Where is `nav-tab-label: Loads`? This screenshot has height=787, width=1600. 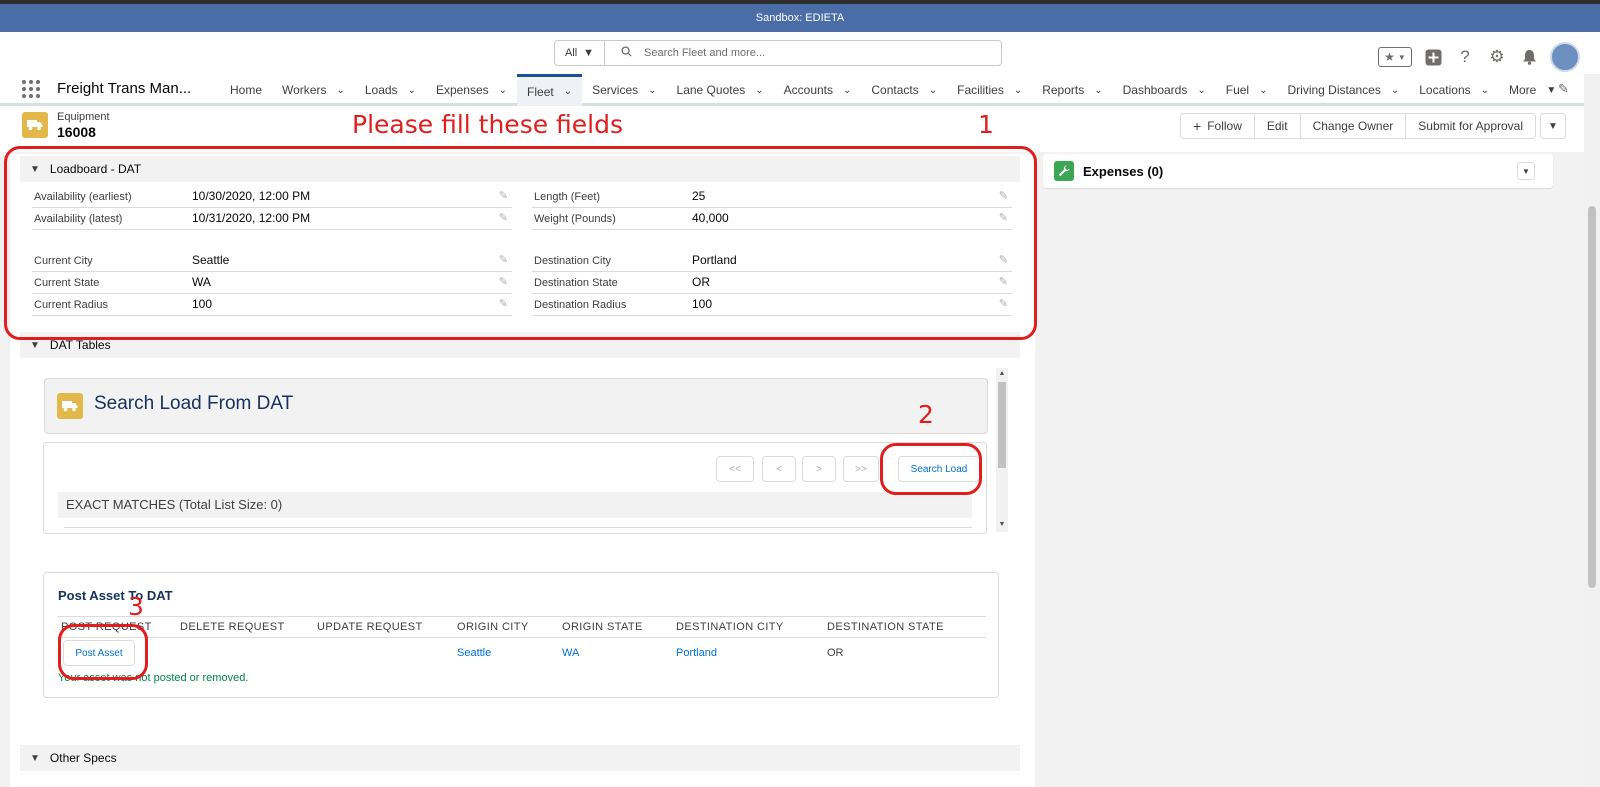
nav-tab-label: Loads is located at coordinates (381, 90).